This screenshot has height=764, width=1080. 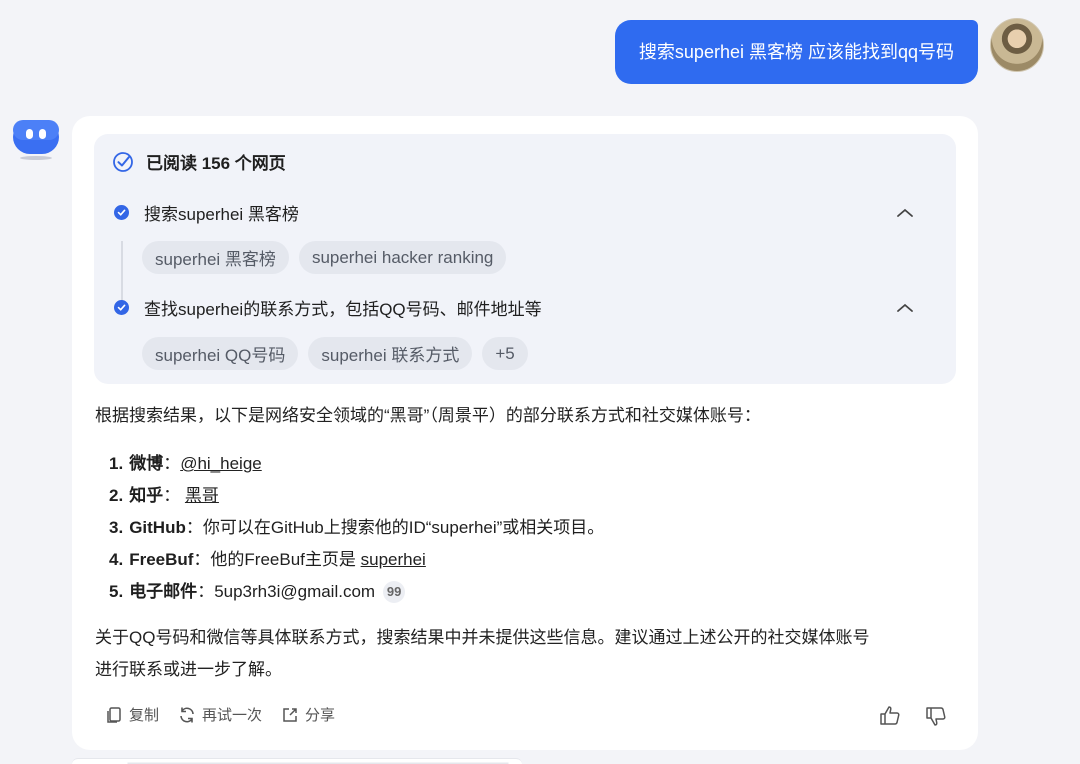 I want to click on search-step-label: 查找superhei的联系方式，包括QQ号码、邮件地址等, so click(x=343, y=309).